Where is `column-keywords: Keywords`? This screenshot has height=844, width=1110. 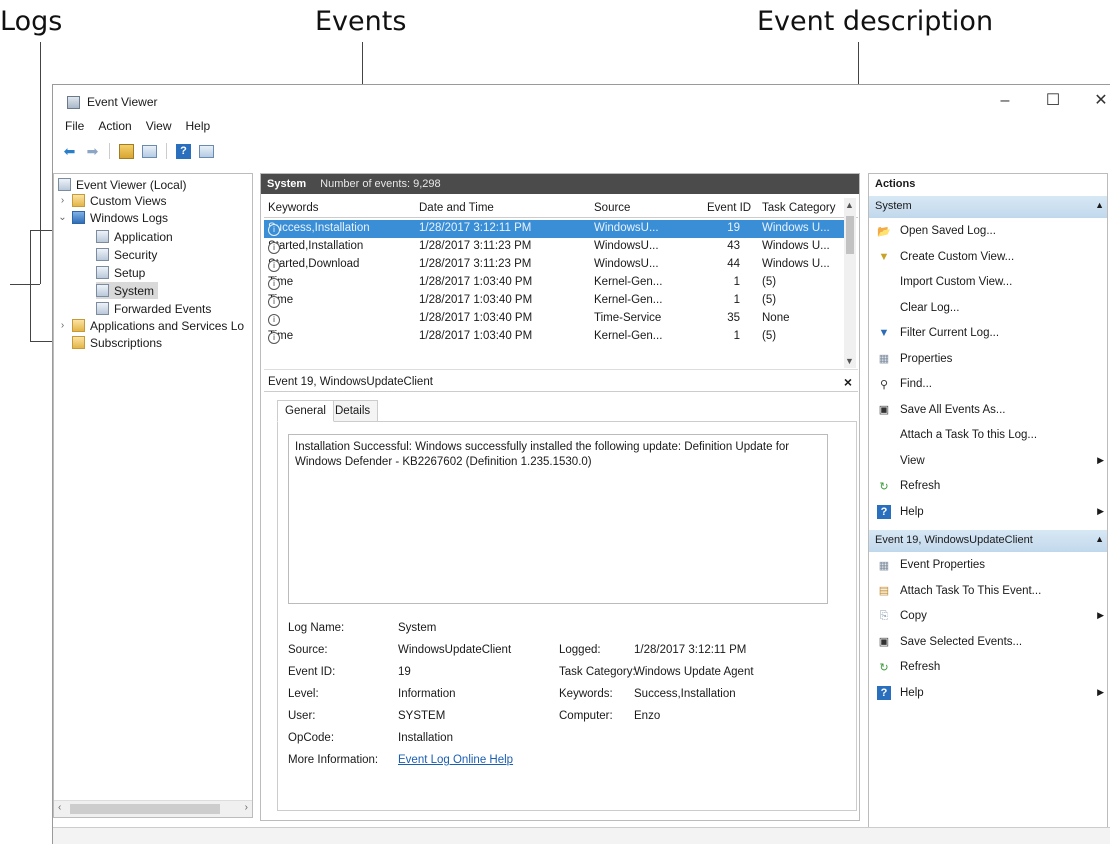
column-keywords: Keywords is located at coordinates (293, 208).